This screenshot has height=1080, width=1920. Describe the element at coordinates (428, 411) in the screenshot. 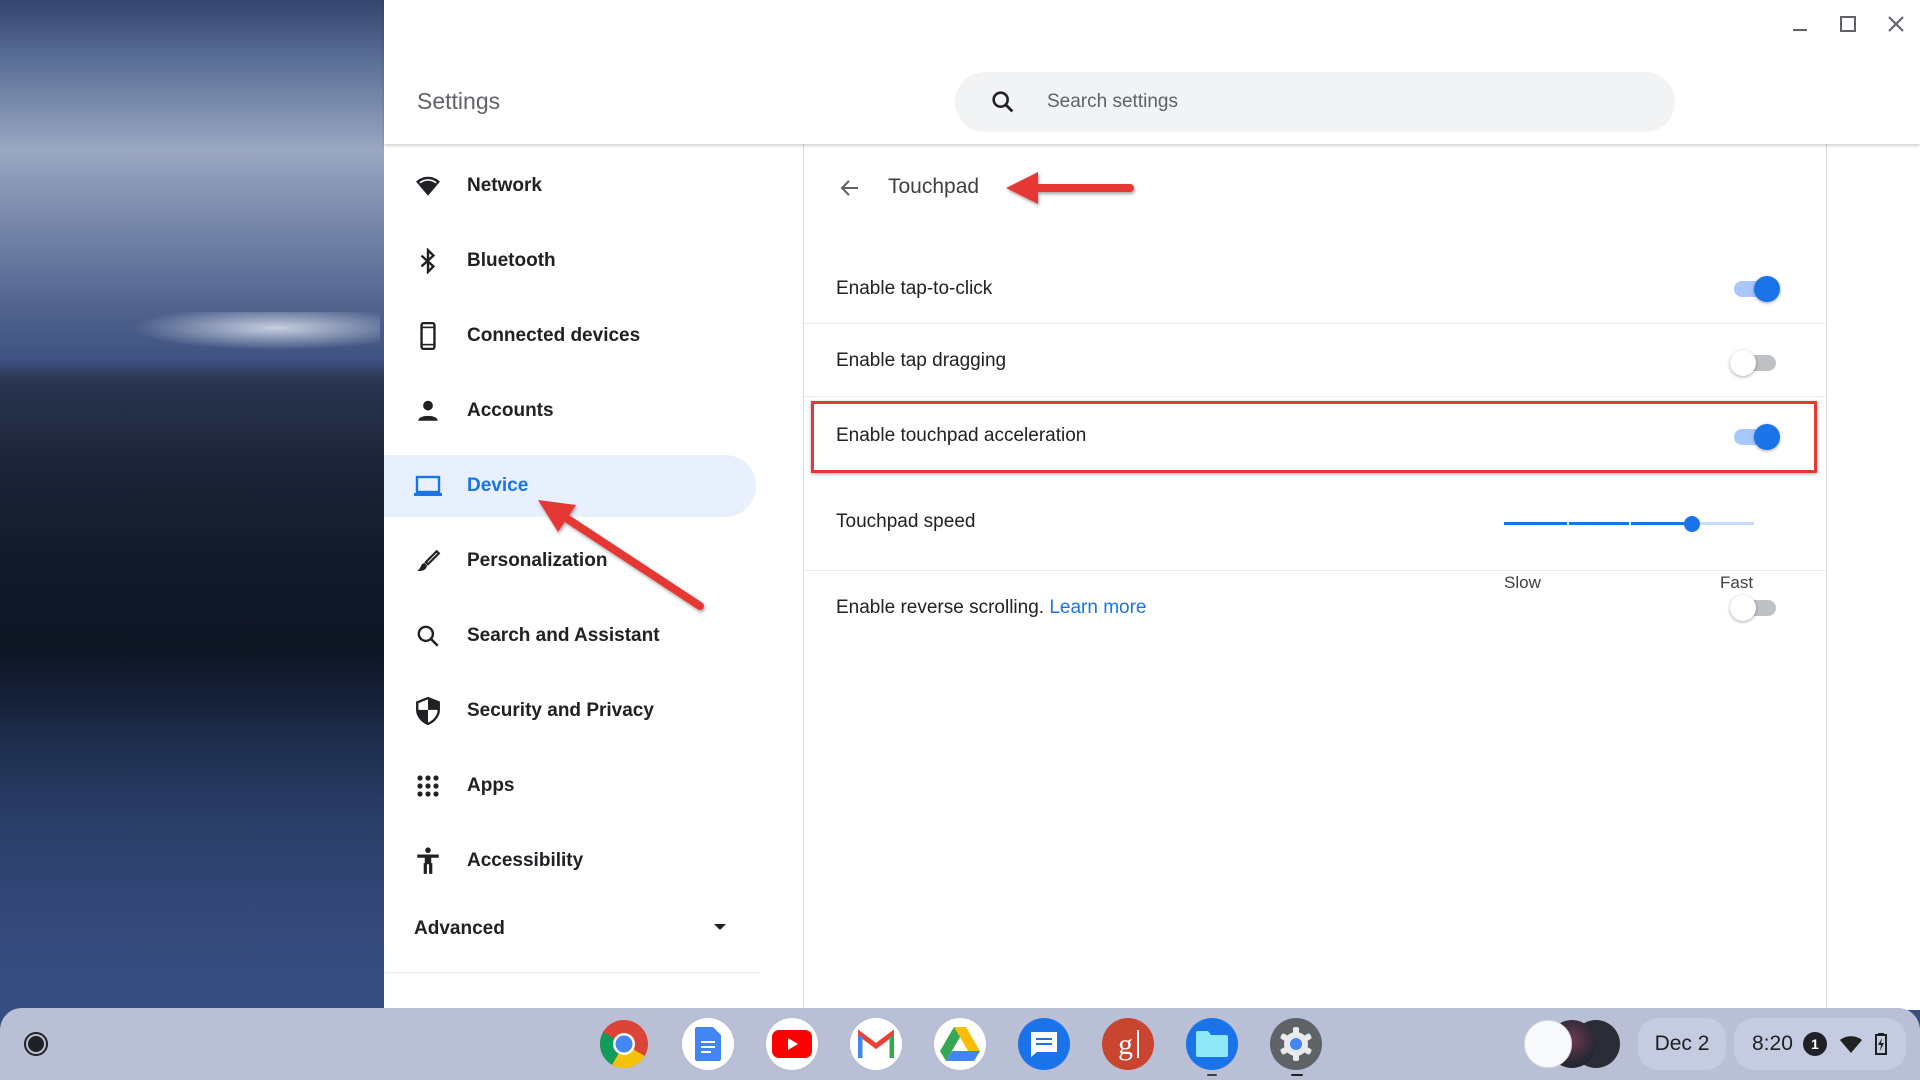

I see `person-icon` at that location.